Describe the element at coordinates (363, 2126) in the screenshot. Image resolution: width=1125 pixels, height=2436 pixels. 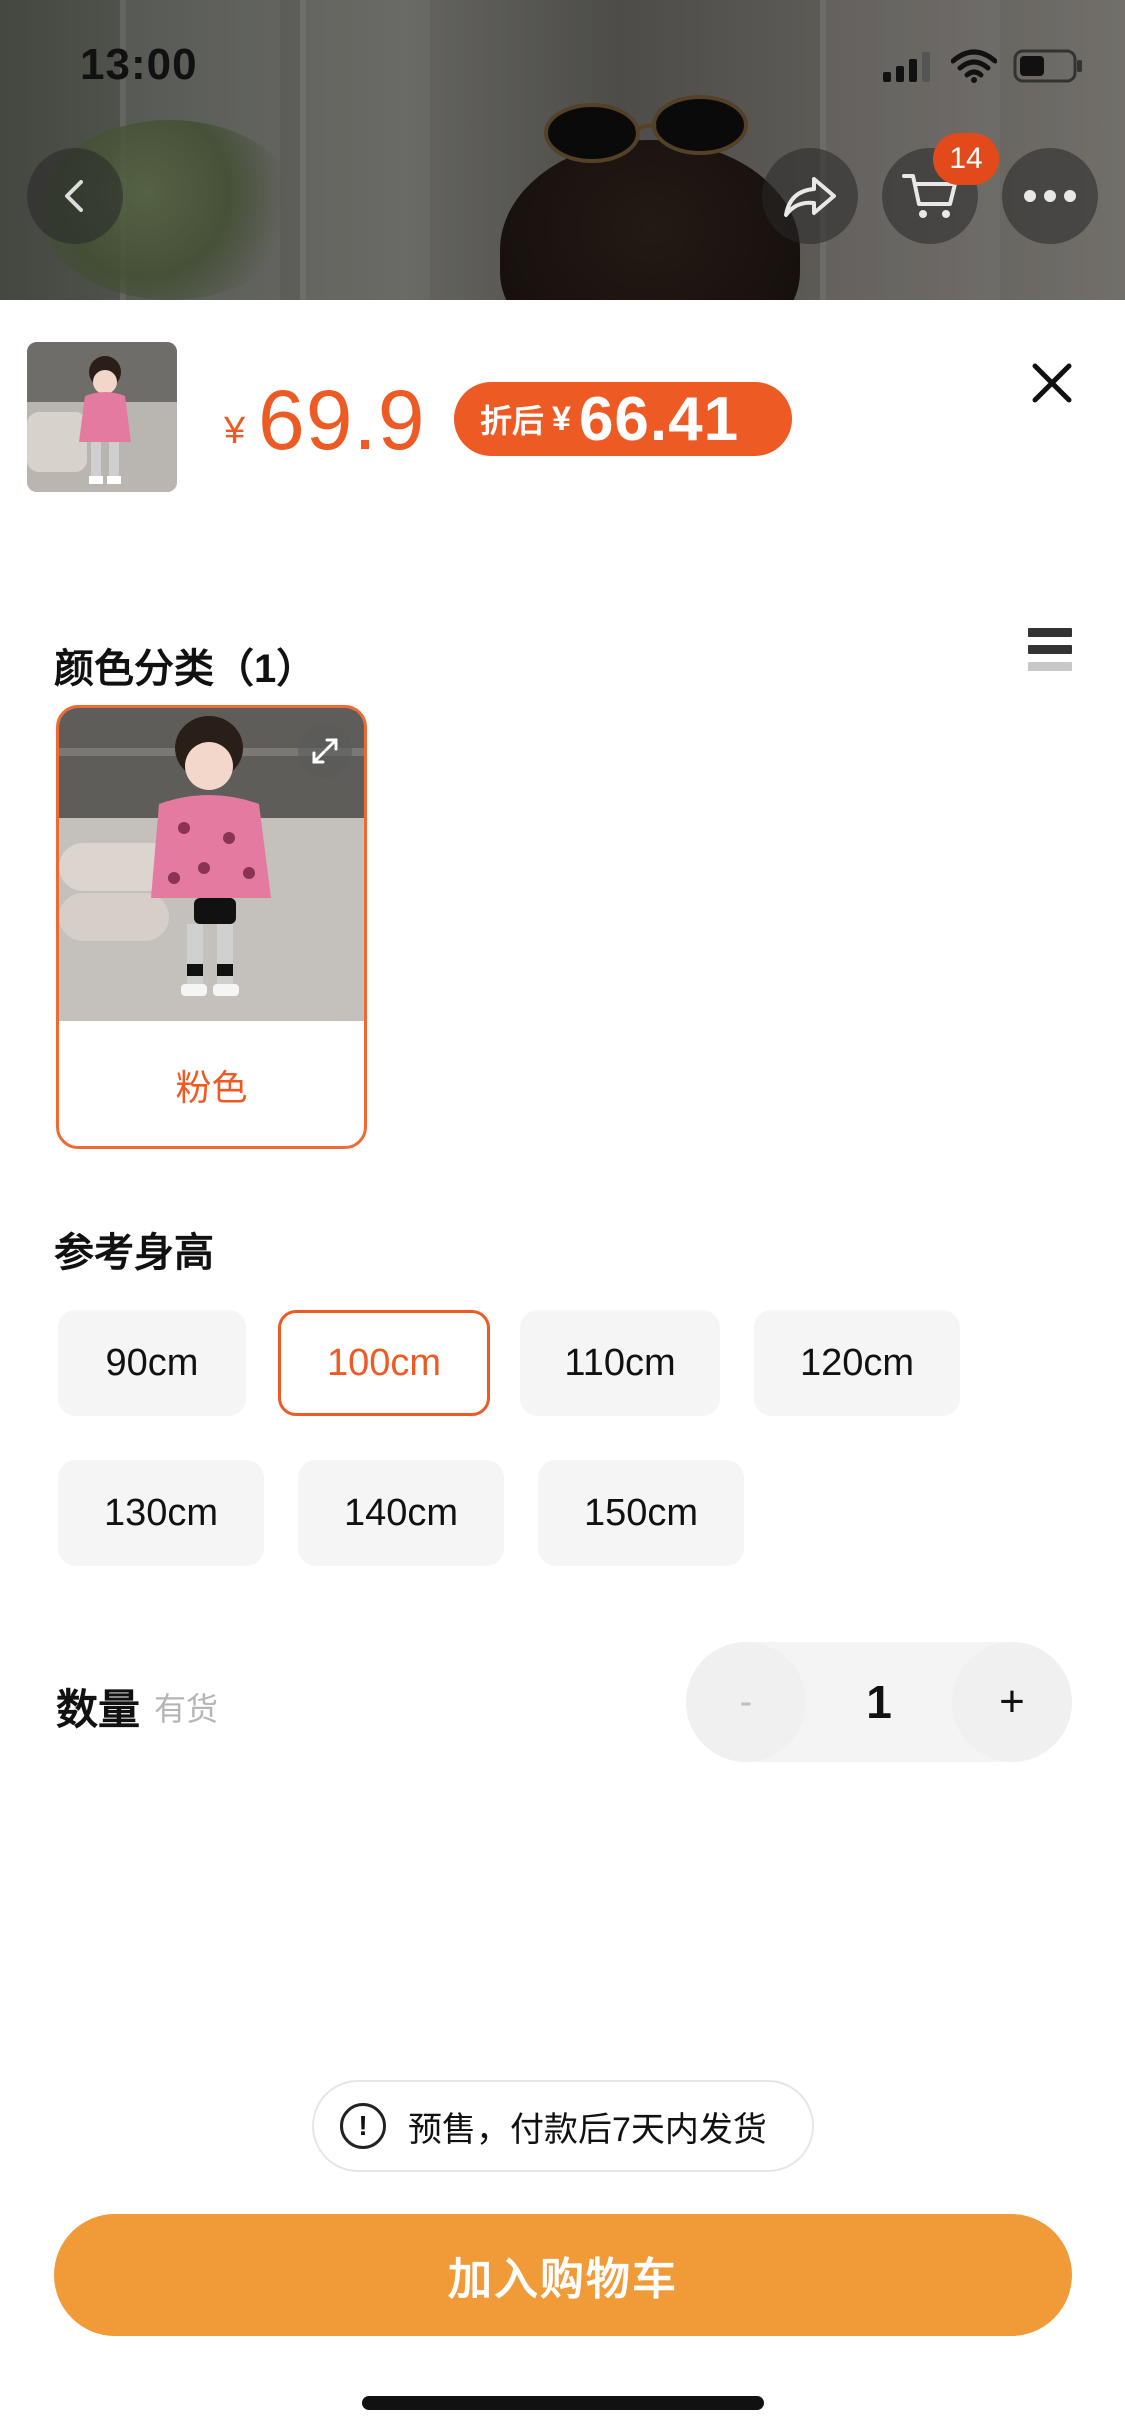
I see `exclamation-icon: !` at that location.